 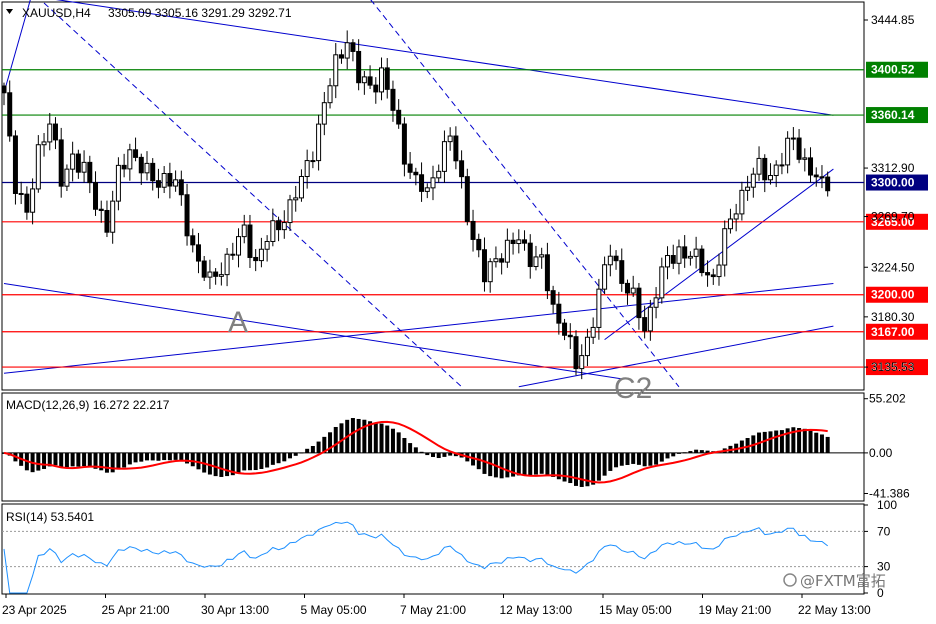 What do you see at coordinates (635, 610) in the screenshot?
I see `time-tick-label: 15 May 05:00` at bounding box center [635, 610].